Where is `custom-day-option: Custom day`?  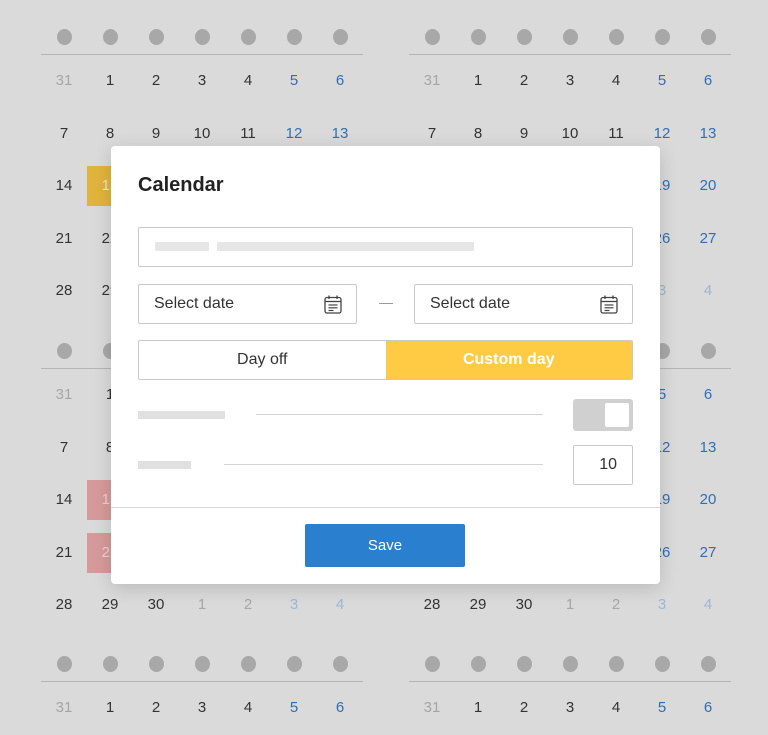
custom-day-option: Custom day is located at coordinates (508, 360).